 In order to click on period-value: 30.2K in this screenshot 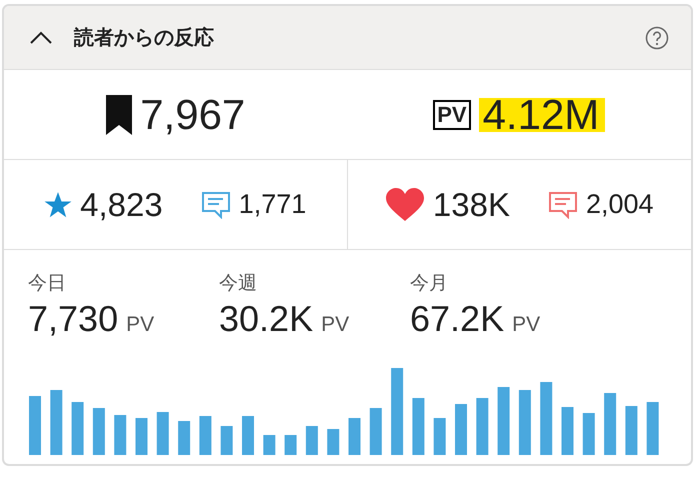, I will do `click(266, 319)`.